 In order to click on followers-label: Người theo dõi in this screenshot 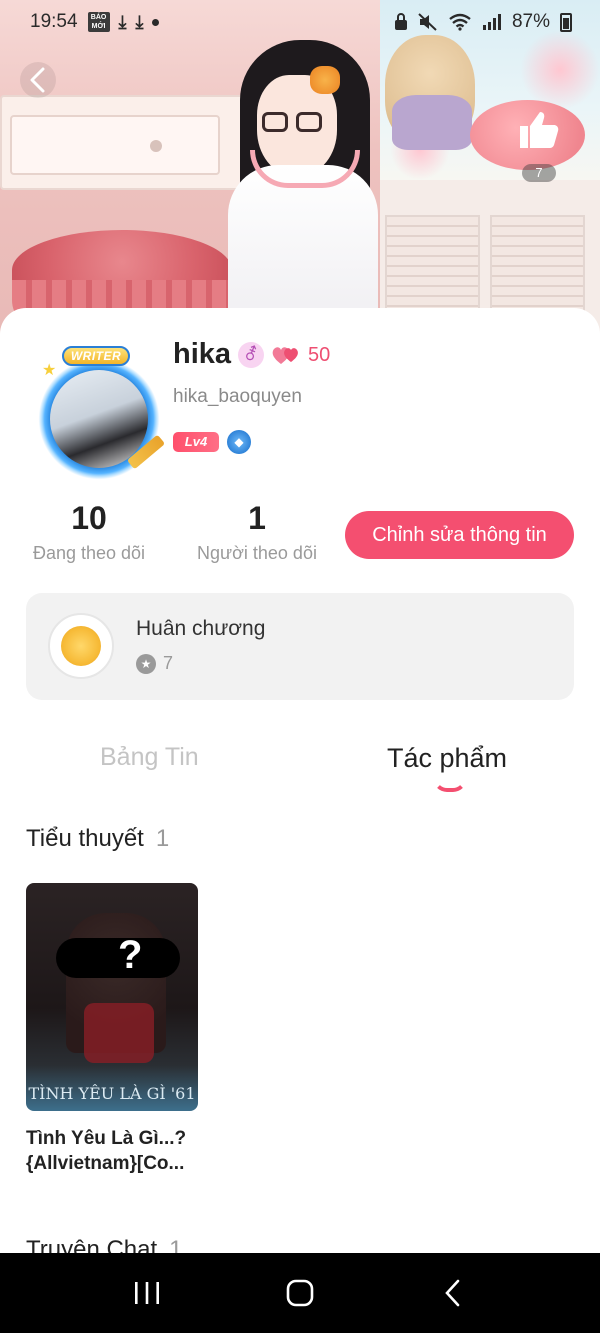, I will do `click(257, 553)`.